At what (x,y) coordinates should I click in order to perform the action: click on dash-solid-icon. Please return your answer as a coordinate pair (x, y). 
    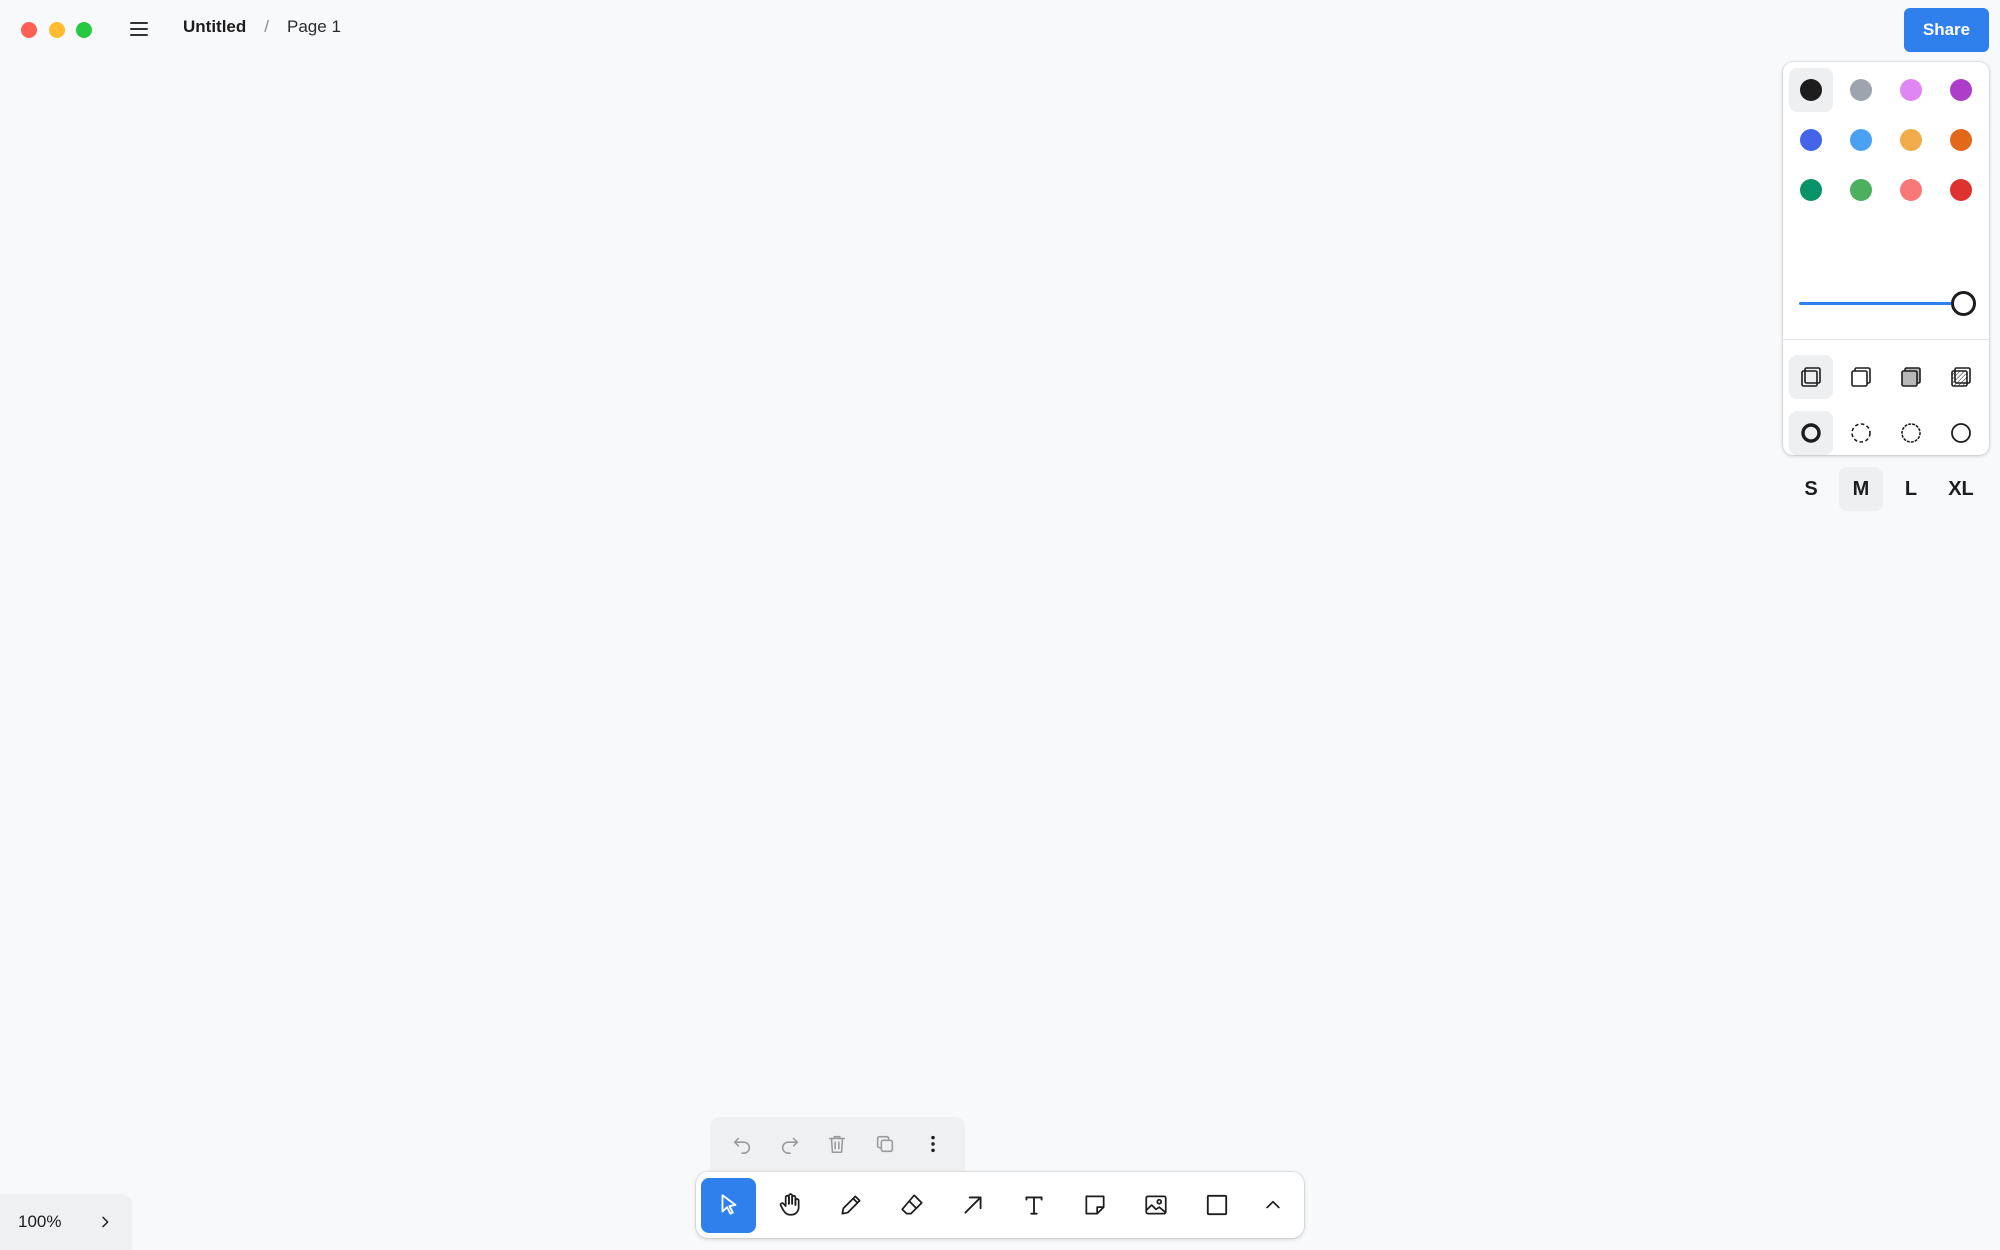
    Looking at the image, I should click on (1961, 433).